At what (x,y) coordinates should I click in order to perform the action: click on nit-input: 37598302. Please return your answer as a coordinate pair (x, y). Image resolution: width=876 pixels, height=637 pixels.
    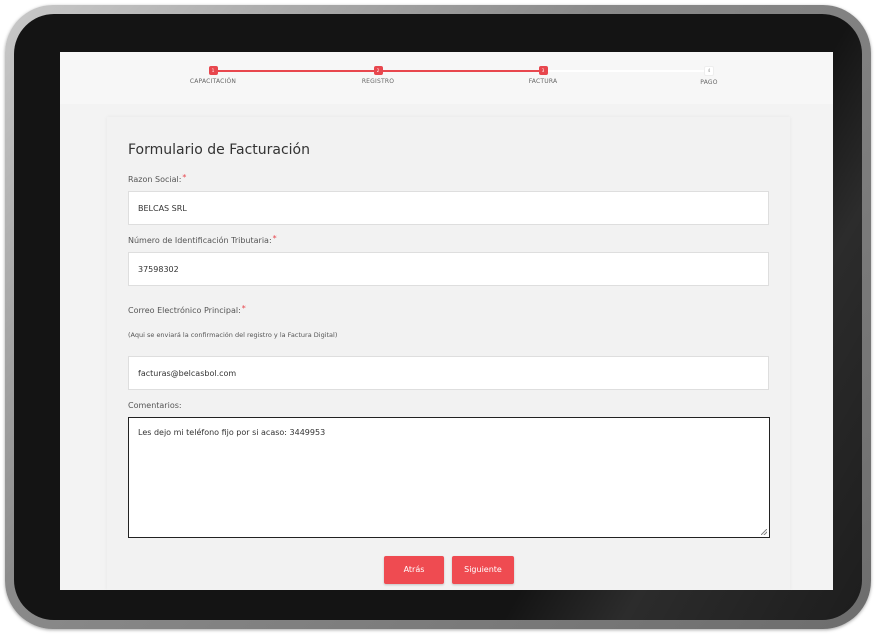
    Looking at the image, I should click on (448, 269).